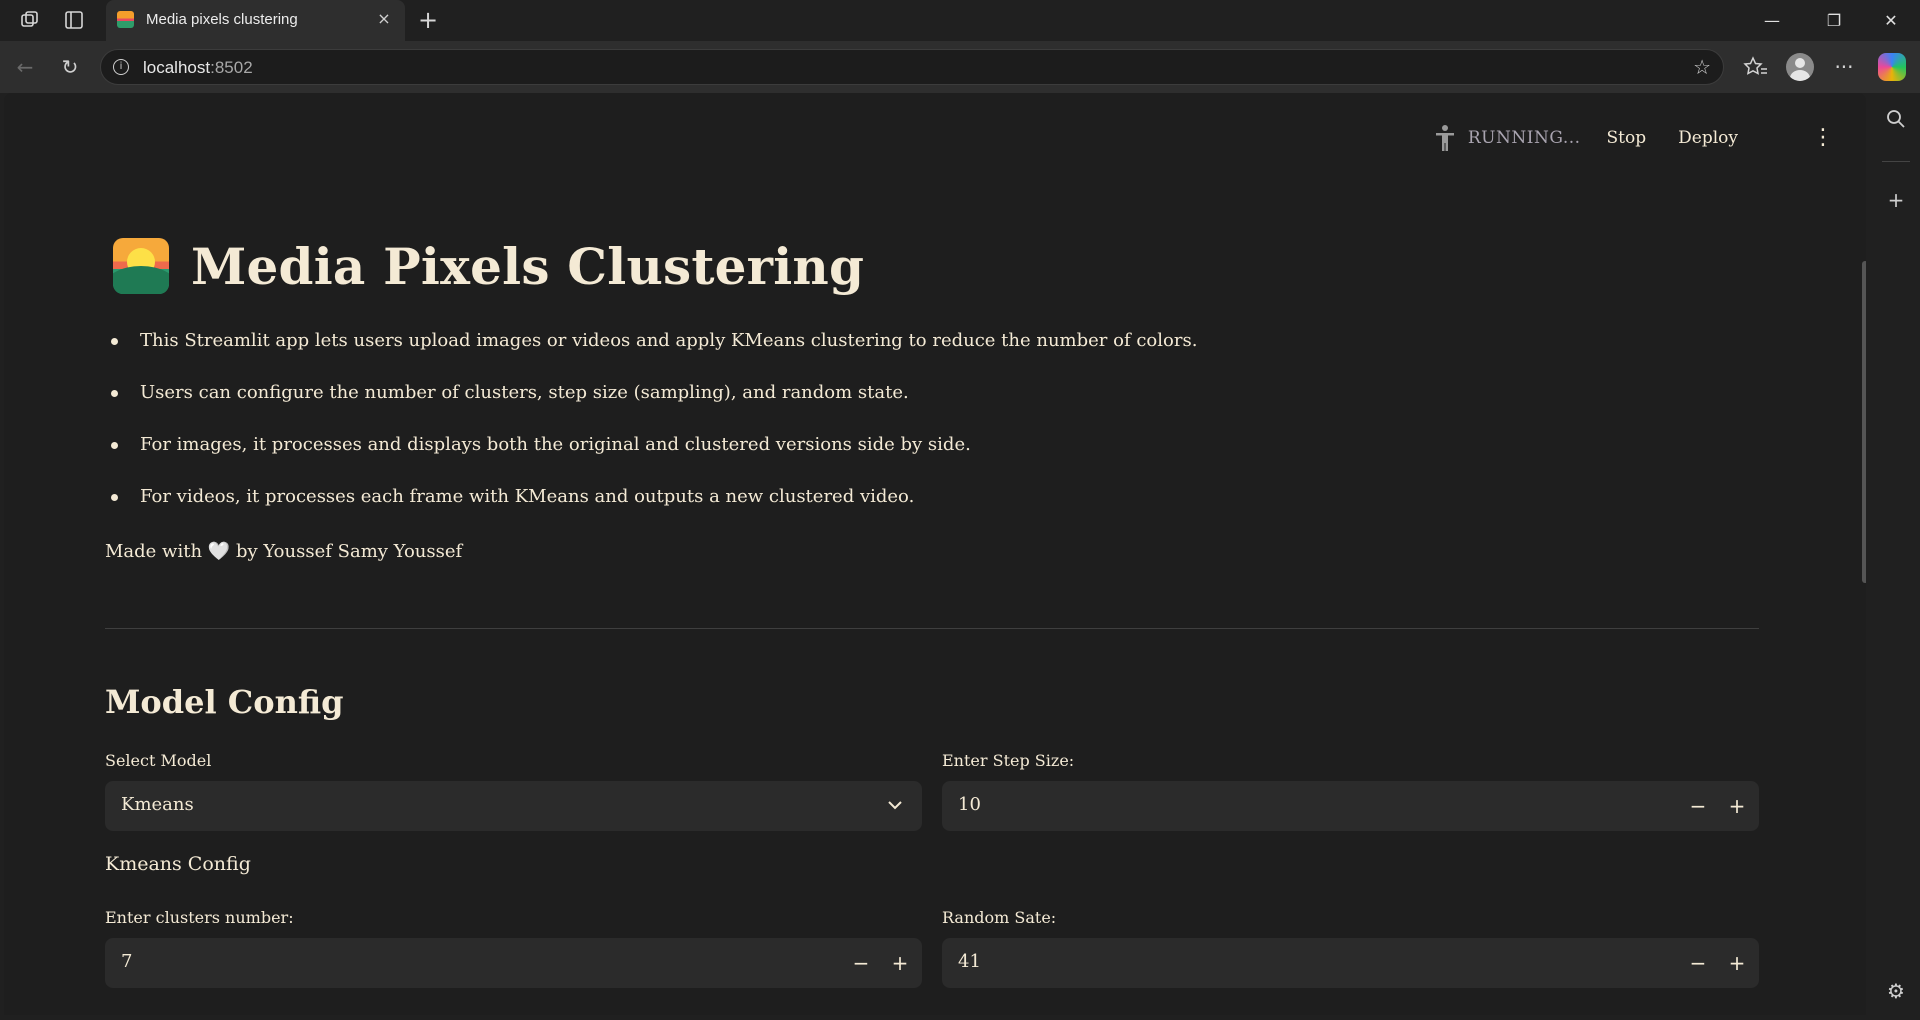 The width and height of the screenshot is (1920, 1020). What do you see at coordinates (1896, 556) in the screenshot?
I see `browser-sidebar: + ⚙` at bounding box center [1896, 556].